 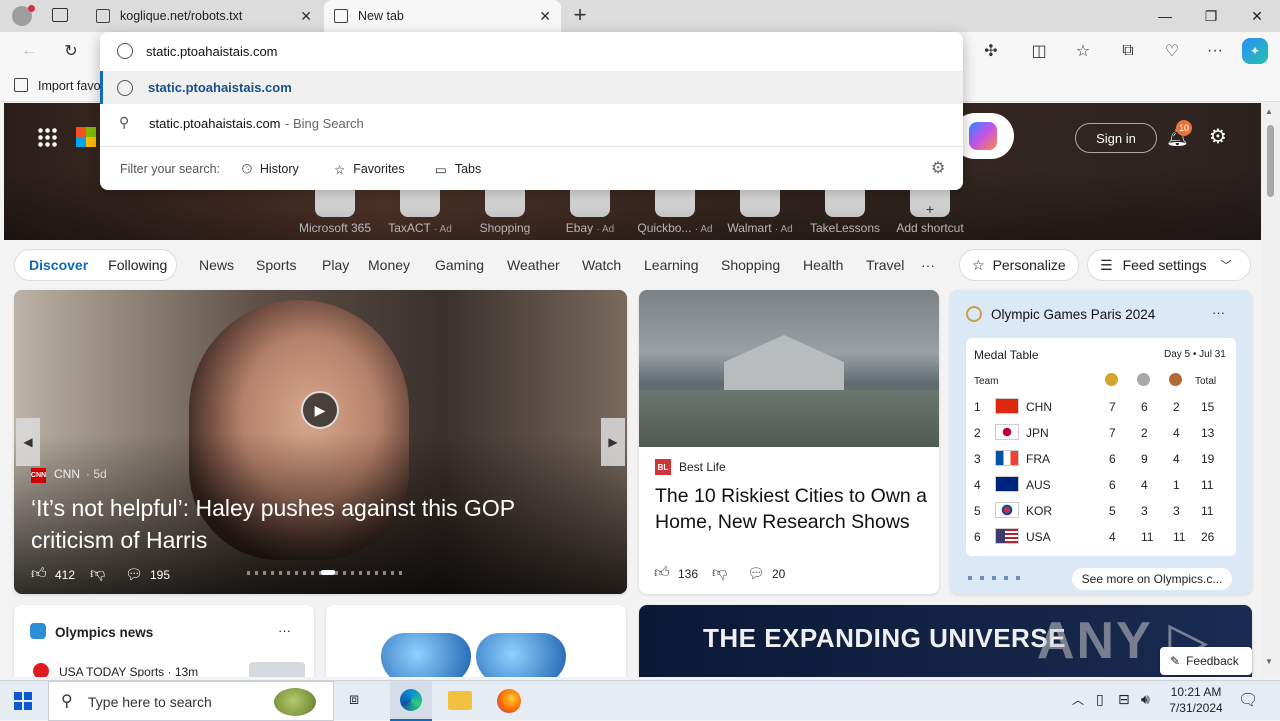 I want to click on back-button: ←, so click(x=29, y=51).